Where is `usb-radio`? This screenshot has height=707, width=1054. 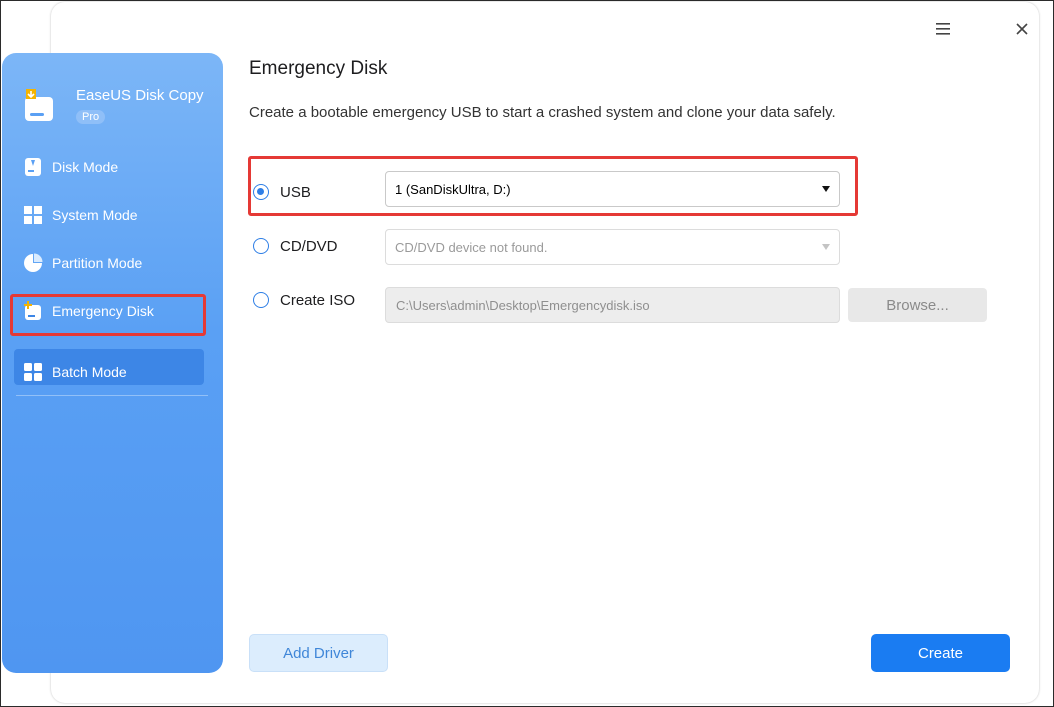 usb-radio is located at coordinates (261, 192).